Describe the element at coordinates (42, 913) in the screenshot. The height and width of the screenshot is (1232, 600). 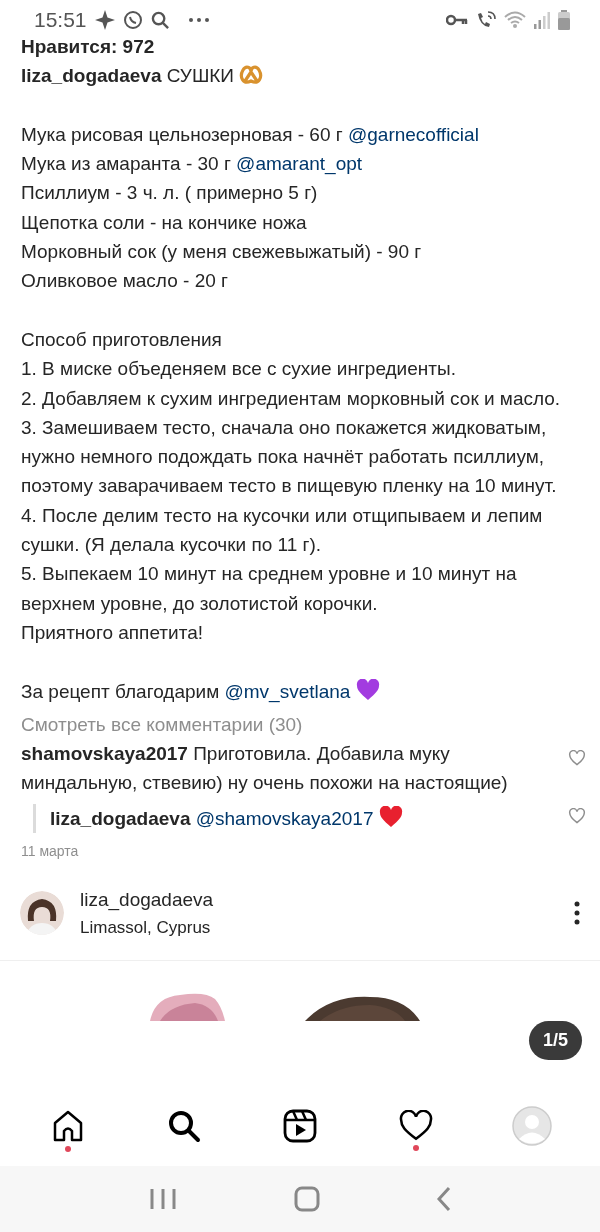
I see `avatar-icon` at that location.